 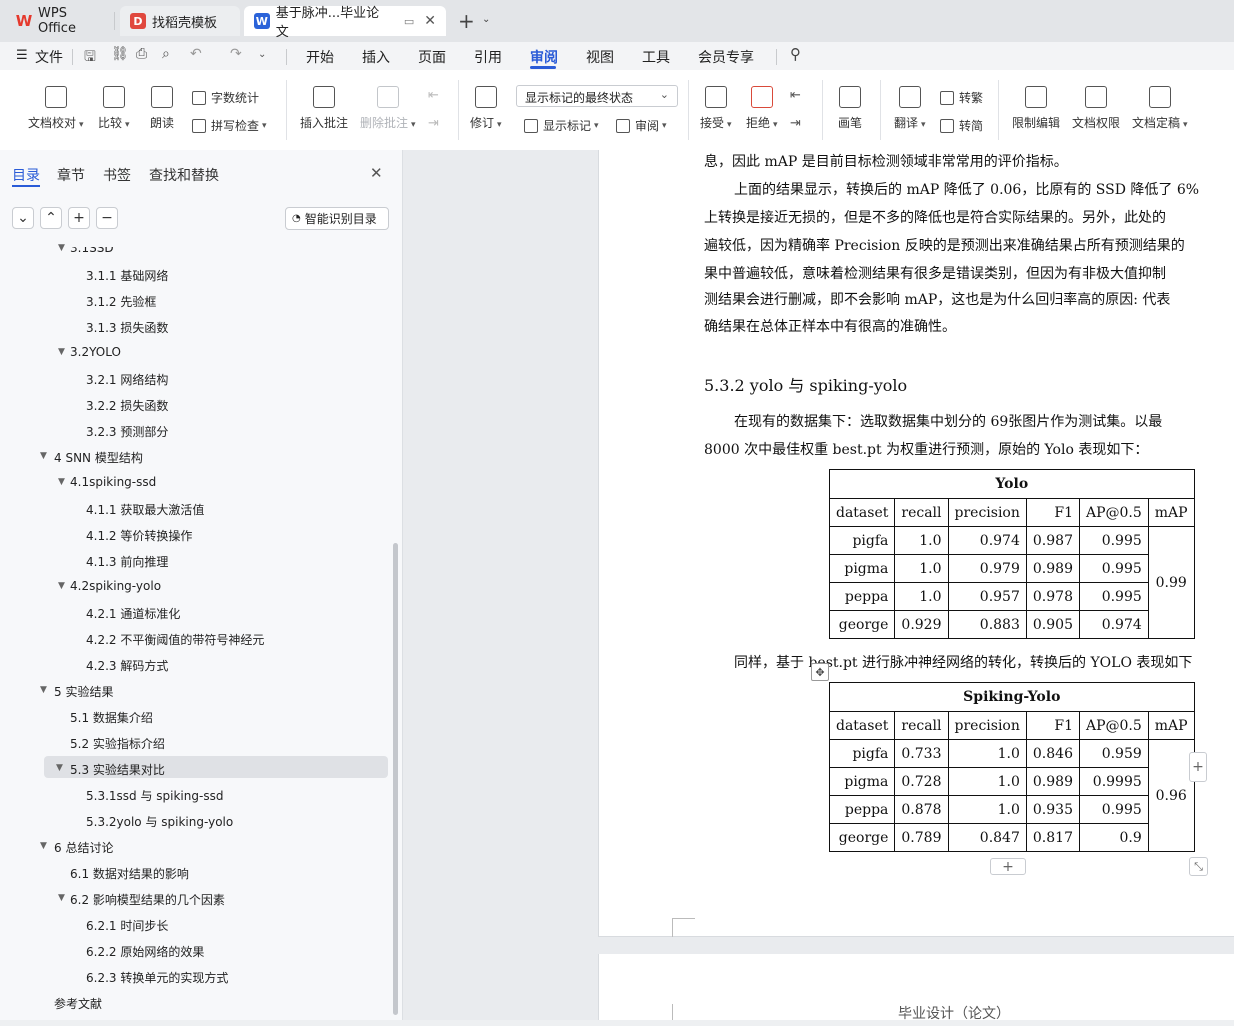 What do you see at coordinates (147, 899) in the screenshot?
I see `toc-item: 6.2 影响模型结果的几个因素` at bounding box center [147, 899].